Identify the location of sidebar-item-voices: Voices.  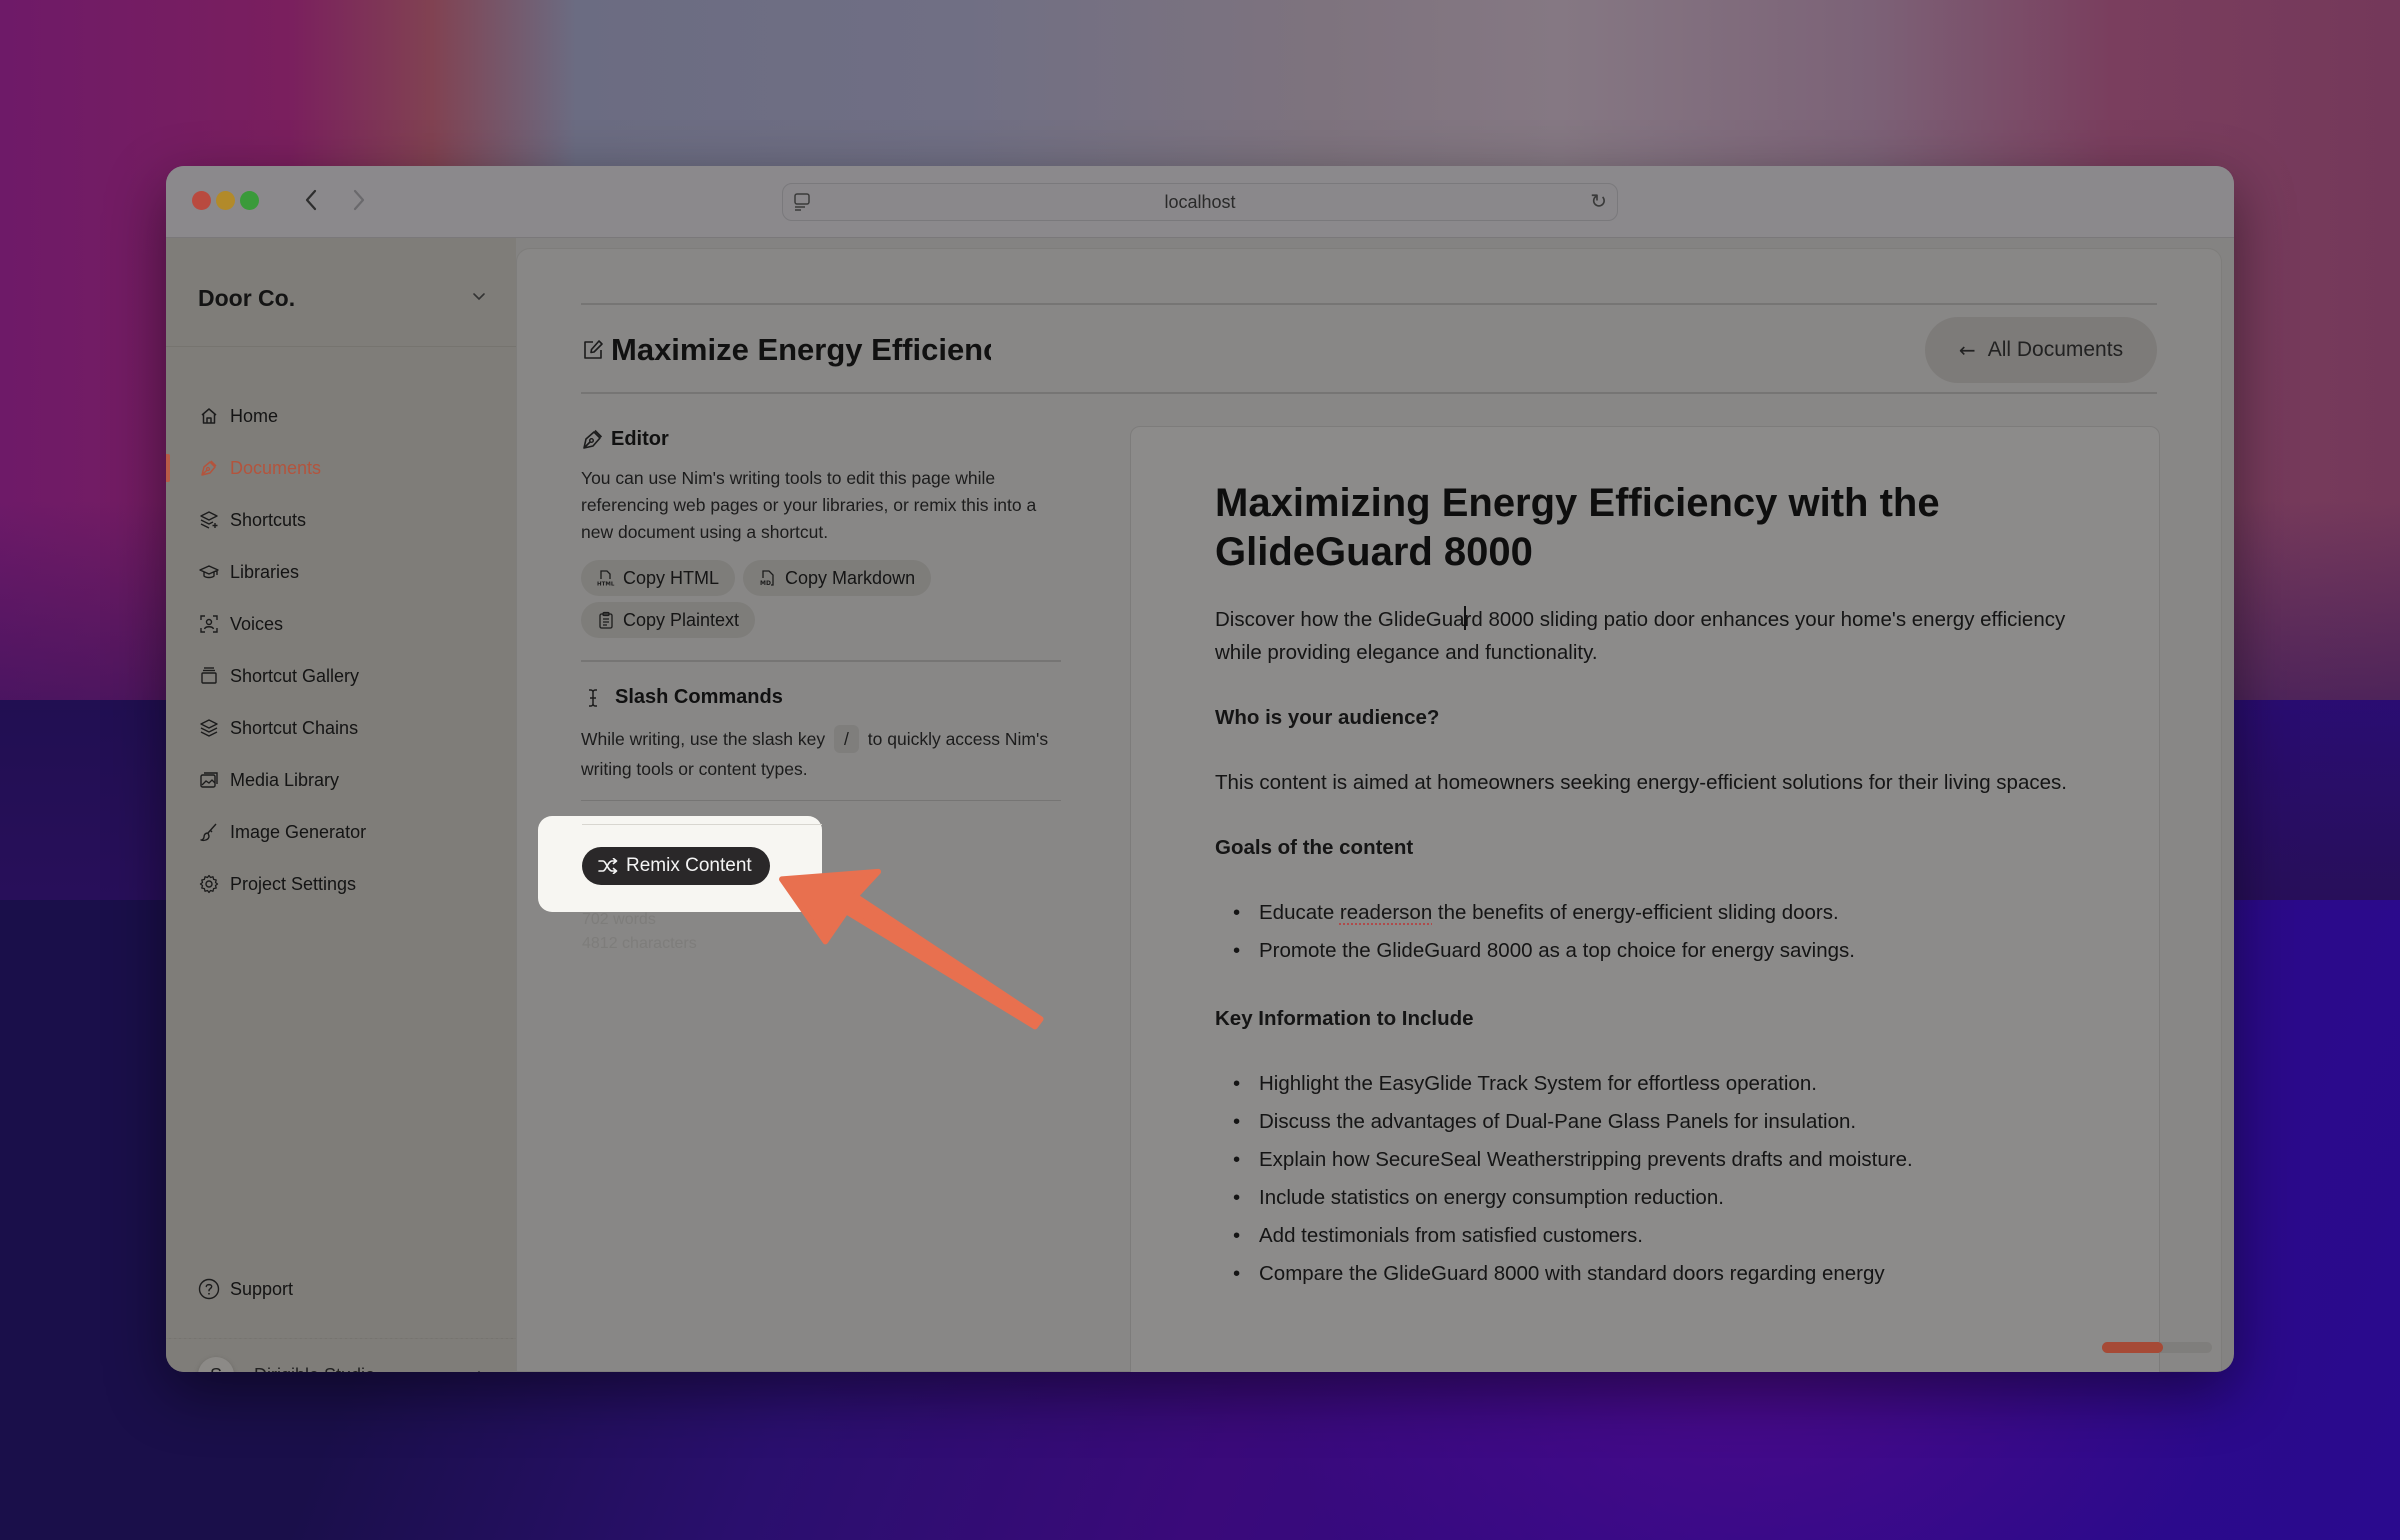
(341, 624).